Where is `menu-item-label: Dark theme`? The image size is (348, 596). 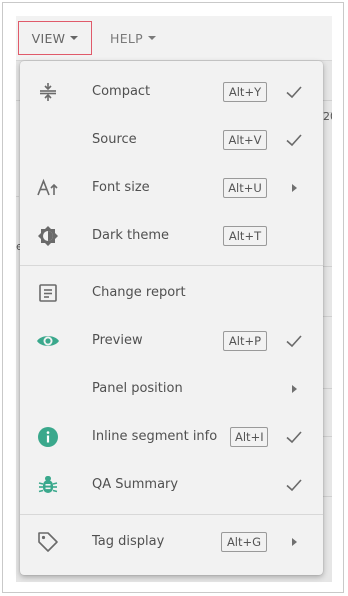 menu-item-label: Dark theme is located at coordinates (130, 235).